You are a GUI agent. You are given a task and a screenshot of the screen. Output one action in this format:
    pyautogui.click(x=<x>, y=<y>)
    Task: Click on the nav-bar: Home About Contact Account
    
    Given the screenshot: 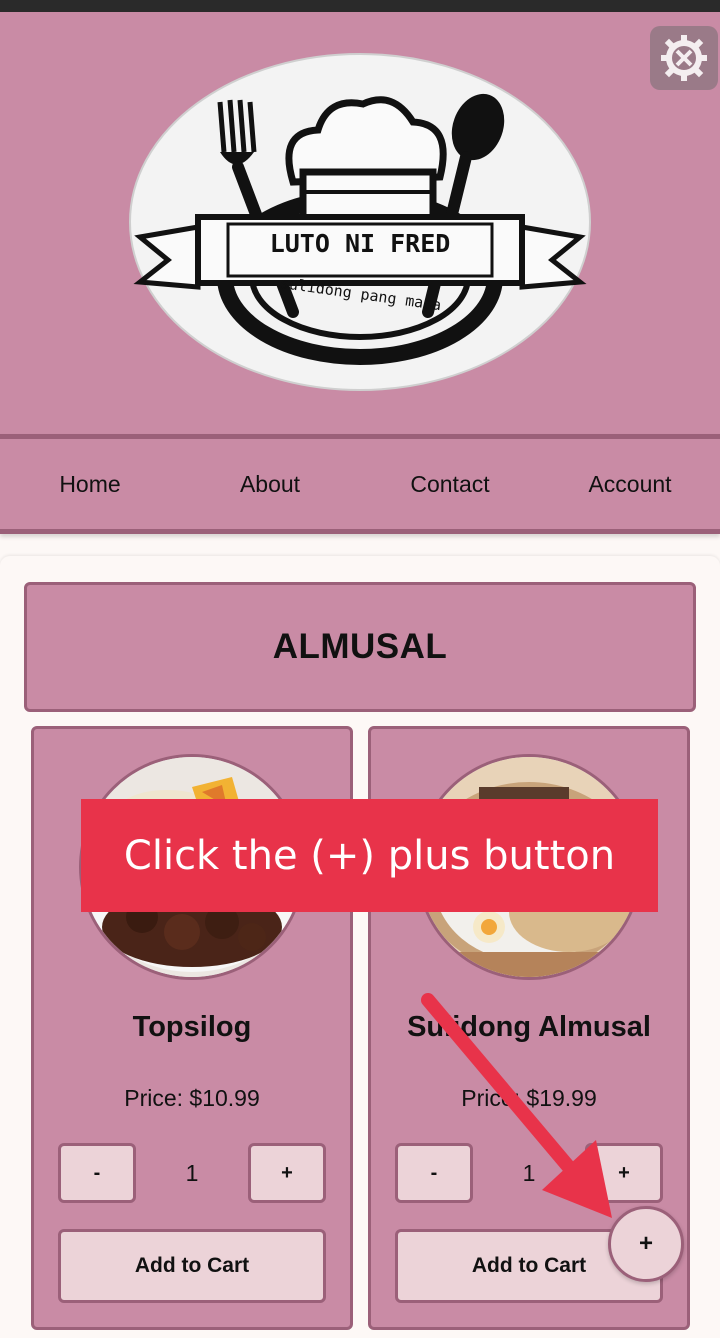 What is the action you would take?
    pyautogui.click(x=360, y=484)
    